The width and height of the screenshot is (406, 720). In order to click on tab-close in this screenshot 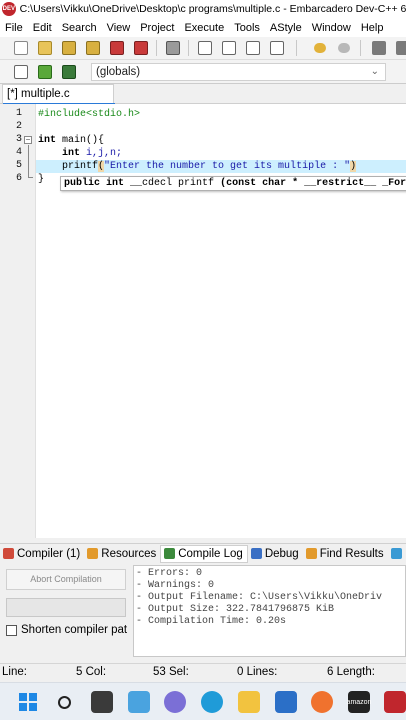, I will do `click(397, 554)`.